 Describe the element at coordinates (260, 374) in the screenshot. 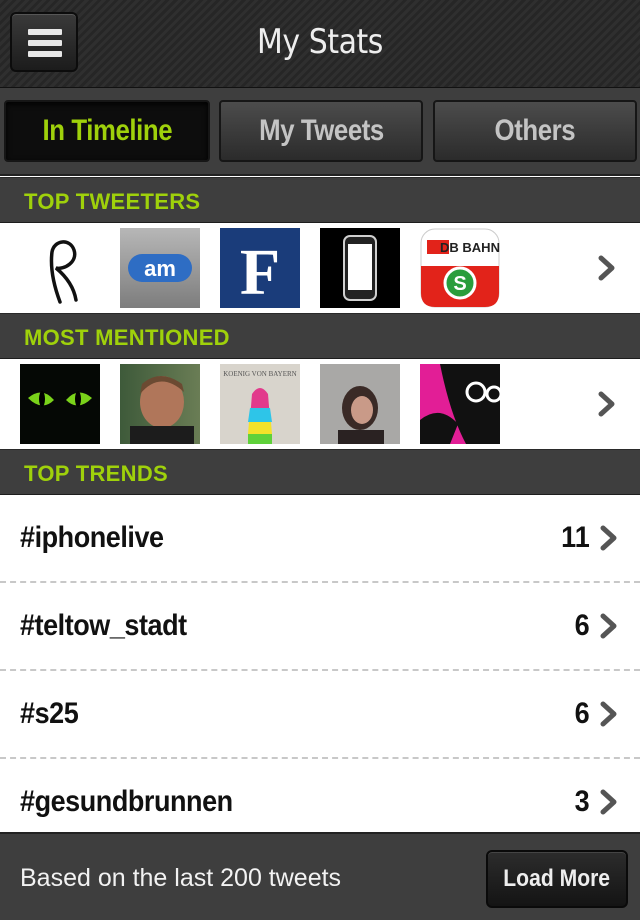

I see `avatar-caption: KOENIG VON BAYERN` at that location.